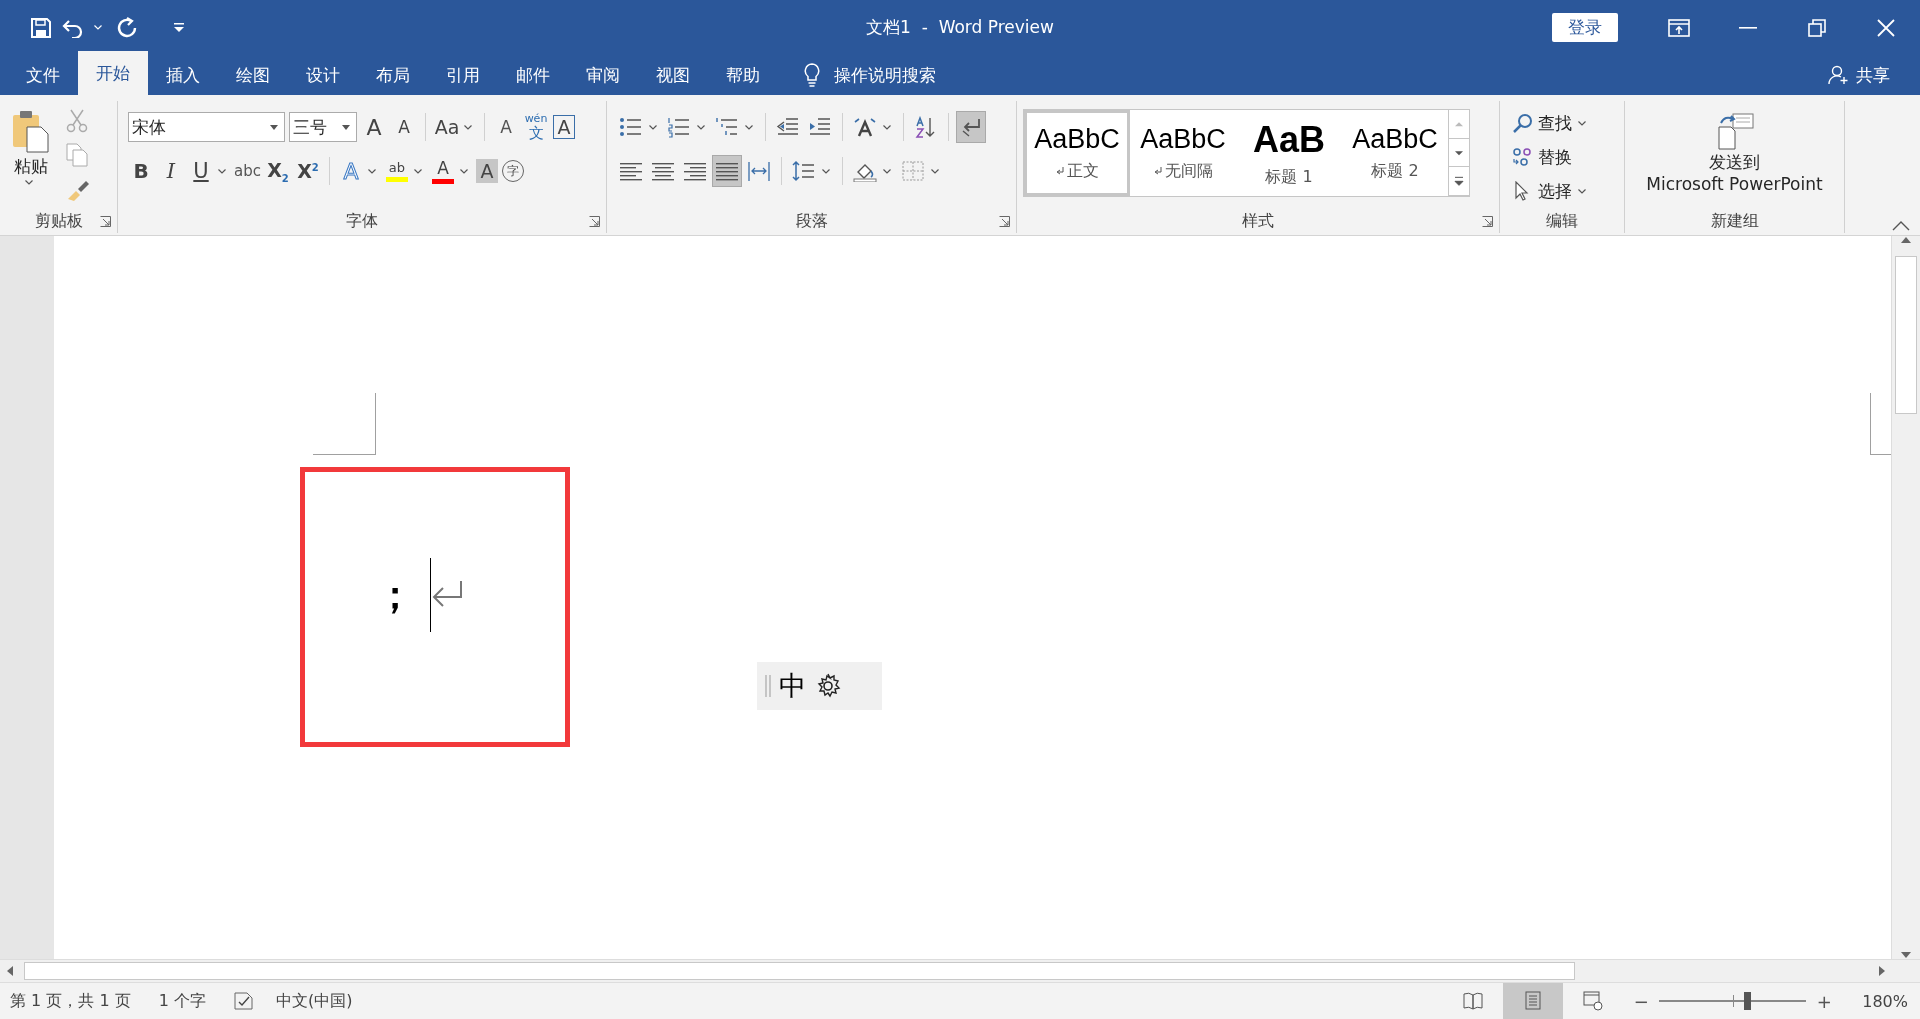  I want to click on grow-font-button: A, so click(374, 127).